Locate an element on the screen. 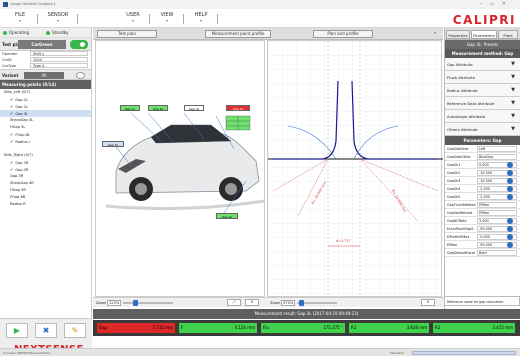  tab-properties: Properties is located at coordinates (458, 34).